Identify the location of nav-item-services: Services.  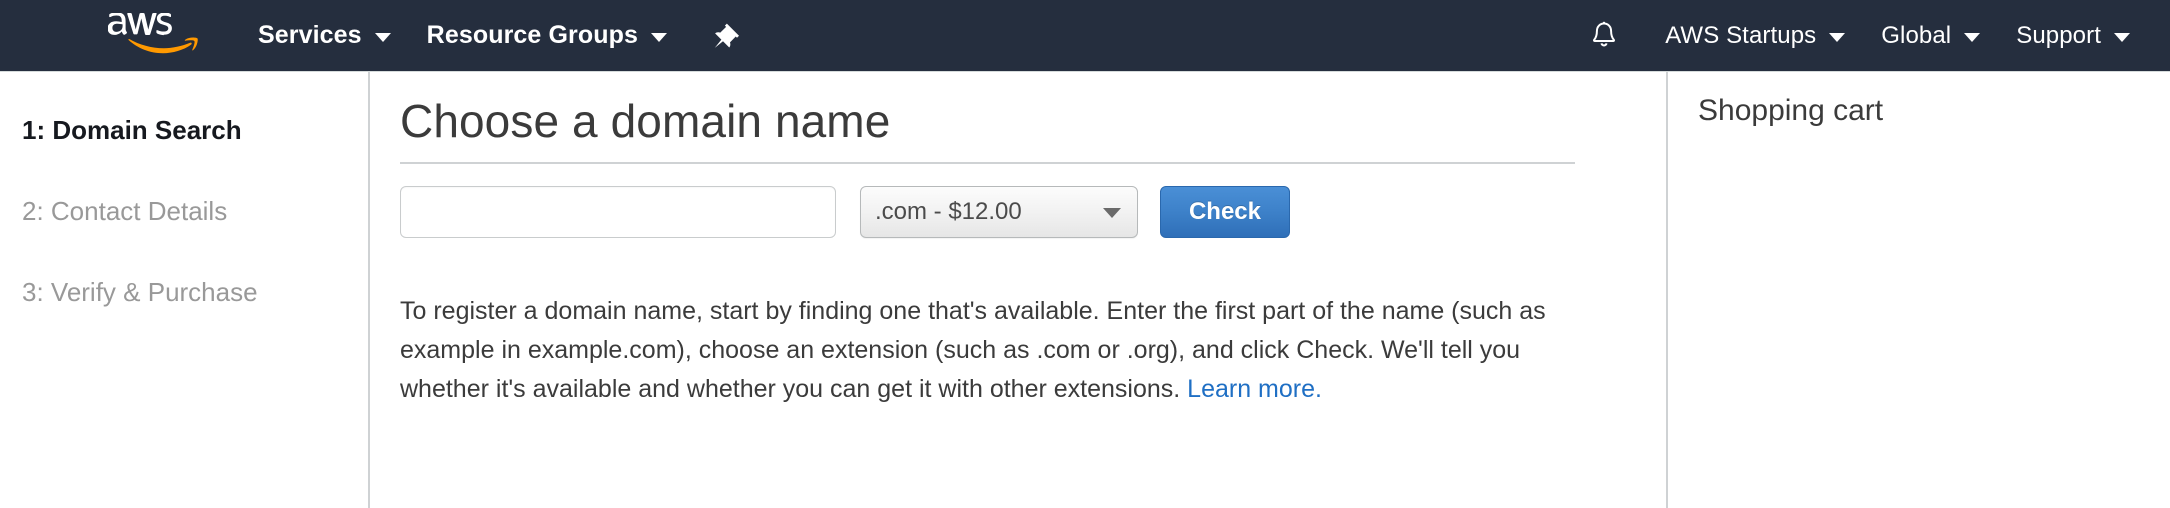
(324, 35).